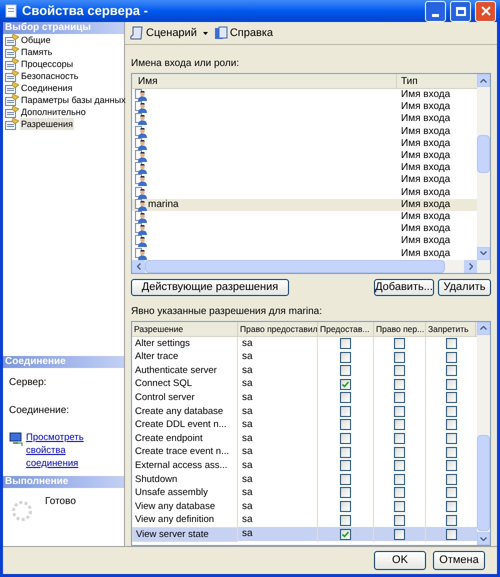 This screenshot has width=500, height=577. I want to click on sidebar-item: Процессоры, so click(63, 64).